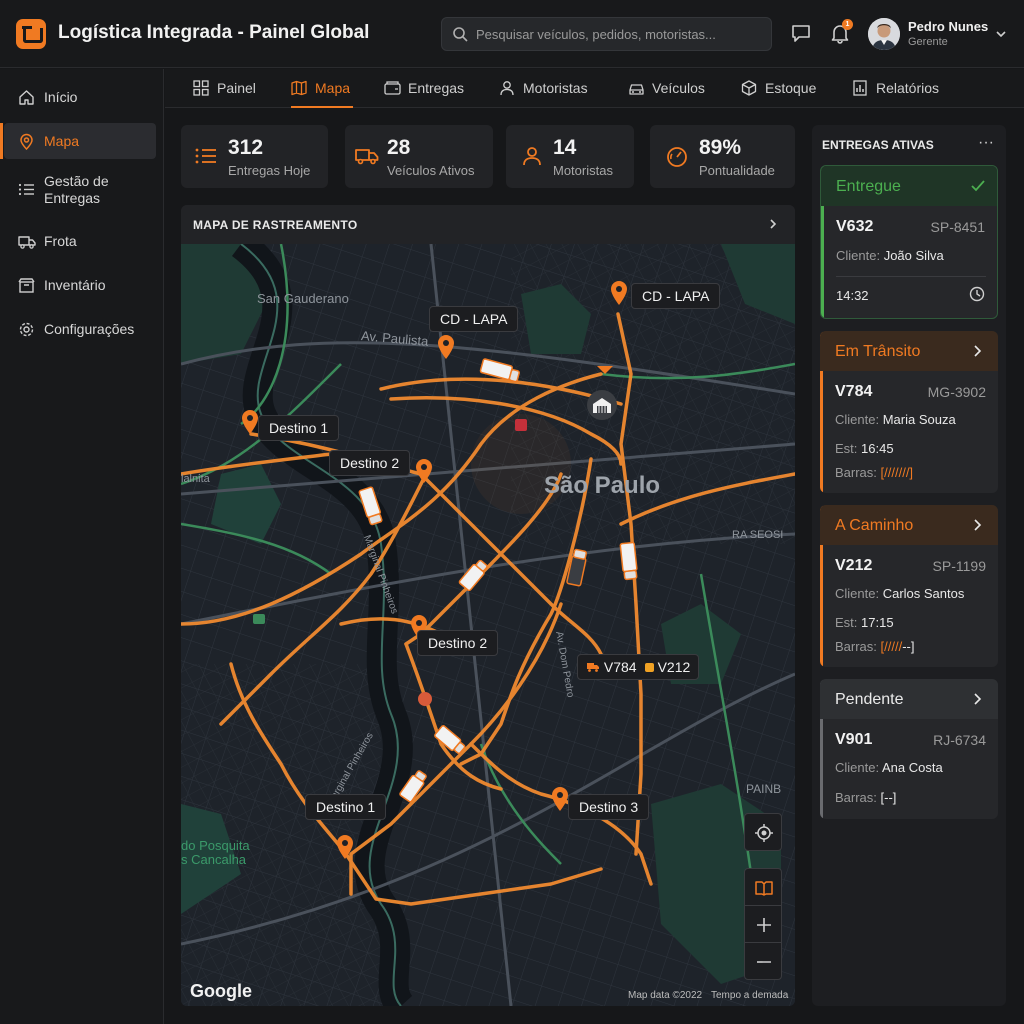  What do you see at coordinates (431, 170) in the screenshot?
I see `stat-label: Veículos Ativos` at bounding box center [431, 170].